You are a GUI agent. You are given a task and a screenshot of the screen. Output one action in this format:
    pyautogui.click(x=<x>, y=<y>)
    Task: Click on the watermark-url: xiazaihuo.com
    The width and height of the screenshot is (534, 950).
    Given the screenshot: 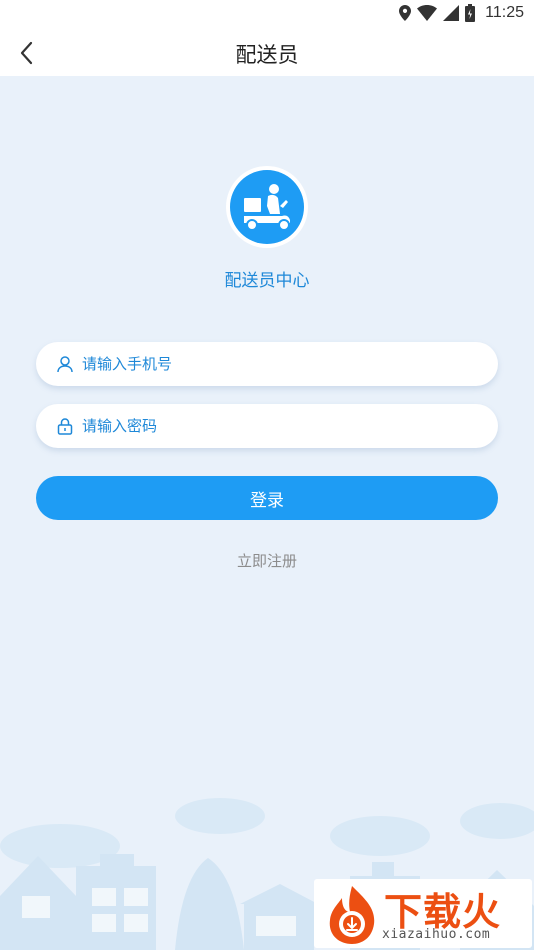 What is the action you would take?
    pyautogui.click(x=436, y=934)
    